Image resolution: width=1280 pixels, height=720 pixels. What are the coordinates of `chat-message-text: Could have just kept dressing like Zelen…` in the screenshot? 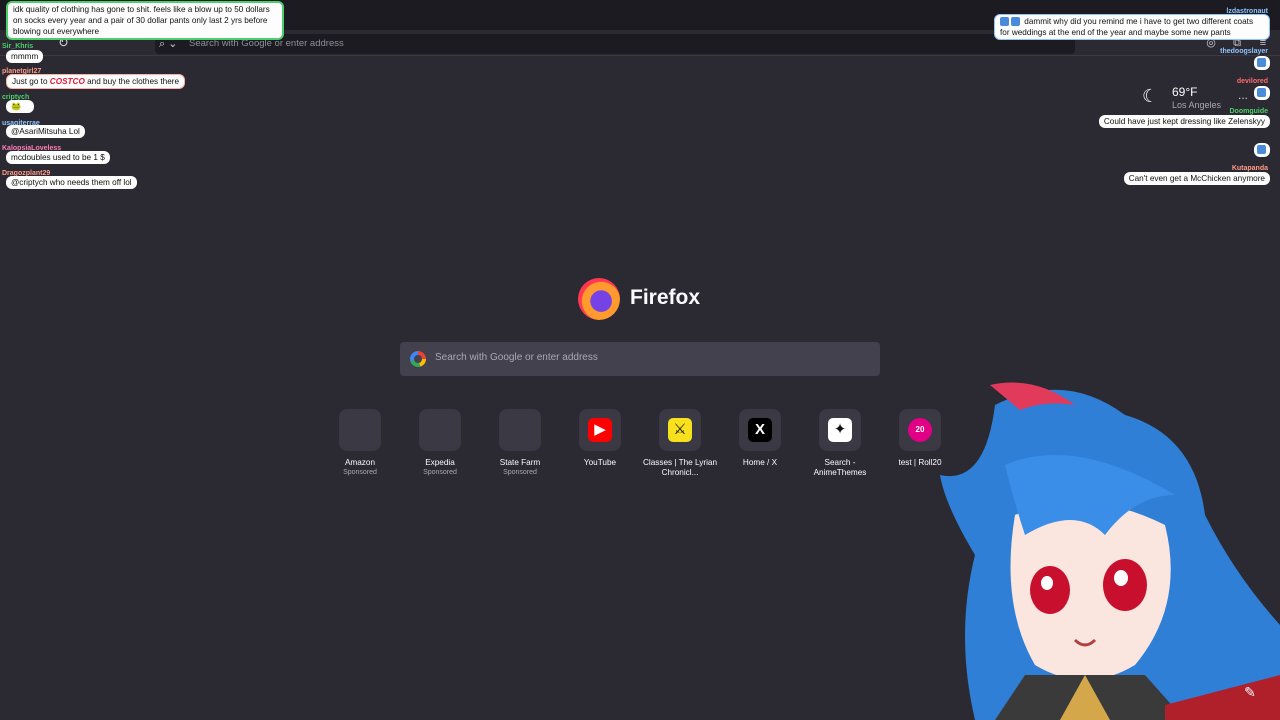 It's located at (1184, 121).